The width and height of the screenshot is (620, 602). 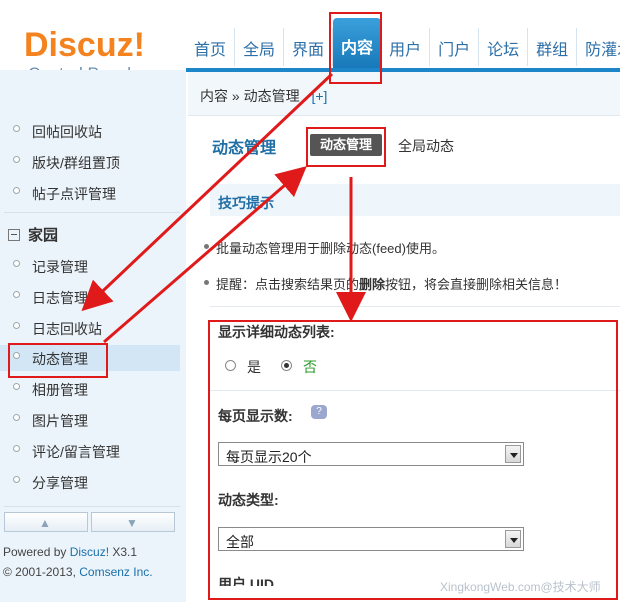 I want to click on sidebar-item-label: 图片管理, so click(x=60, y=421).